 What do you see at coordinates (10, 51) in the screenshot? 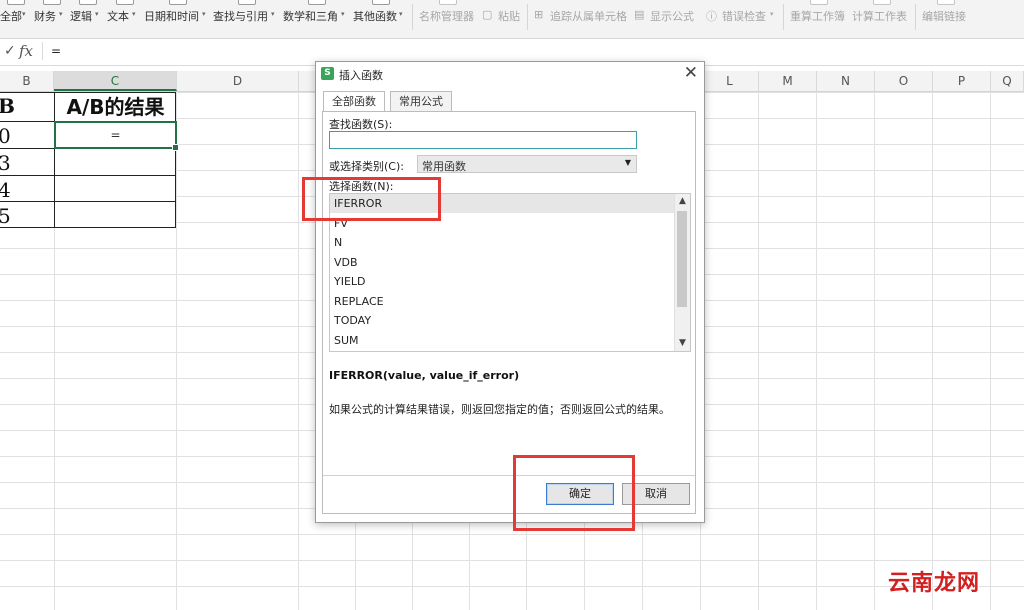
I see `confirm-check-icon: ✓` at bounding box center [10, 51].